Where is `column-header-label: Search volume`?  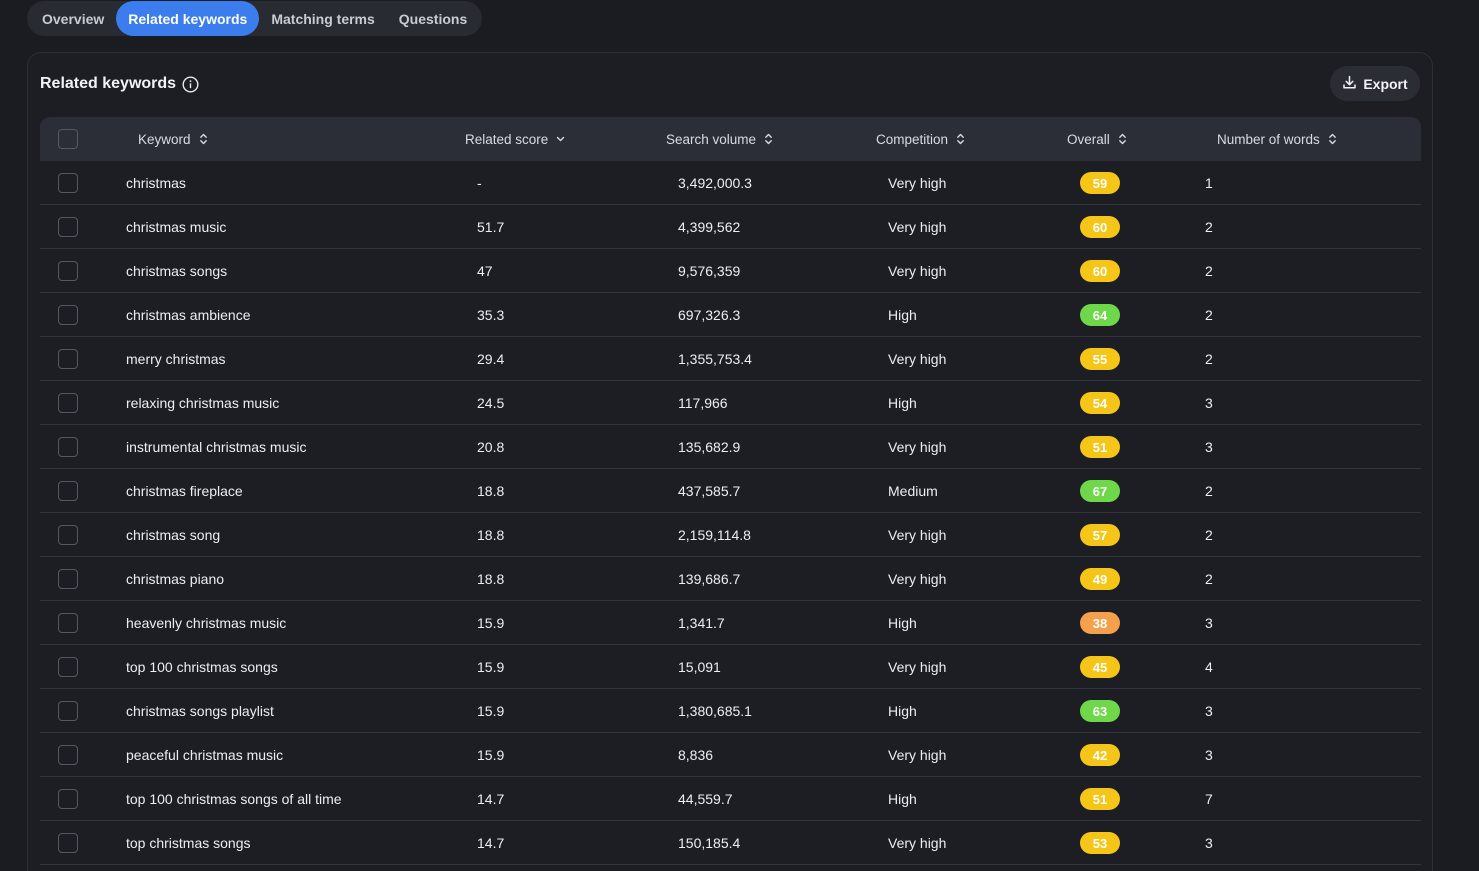 column-header-label: Search volume is located at coordinates (711, 139).